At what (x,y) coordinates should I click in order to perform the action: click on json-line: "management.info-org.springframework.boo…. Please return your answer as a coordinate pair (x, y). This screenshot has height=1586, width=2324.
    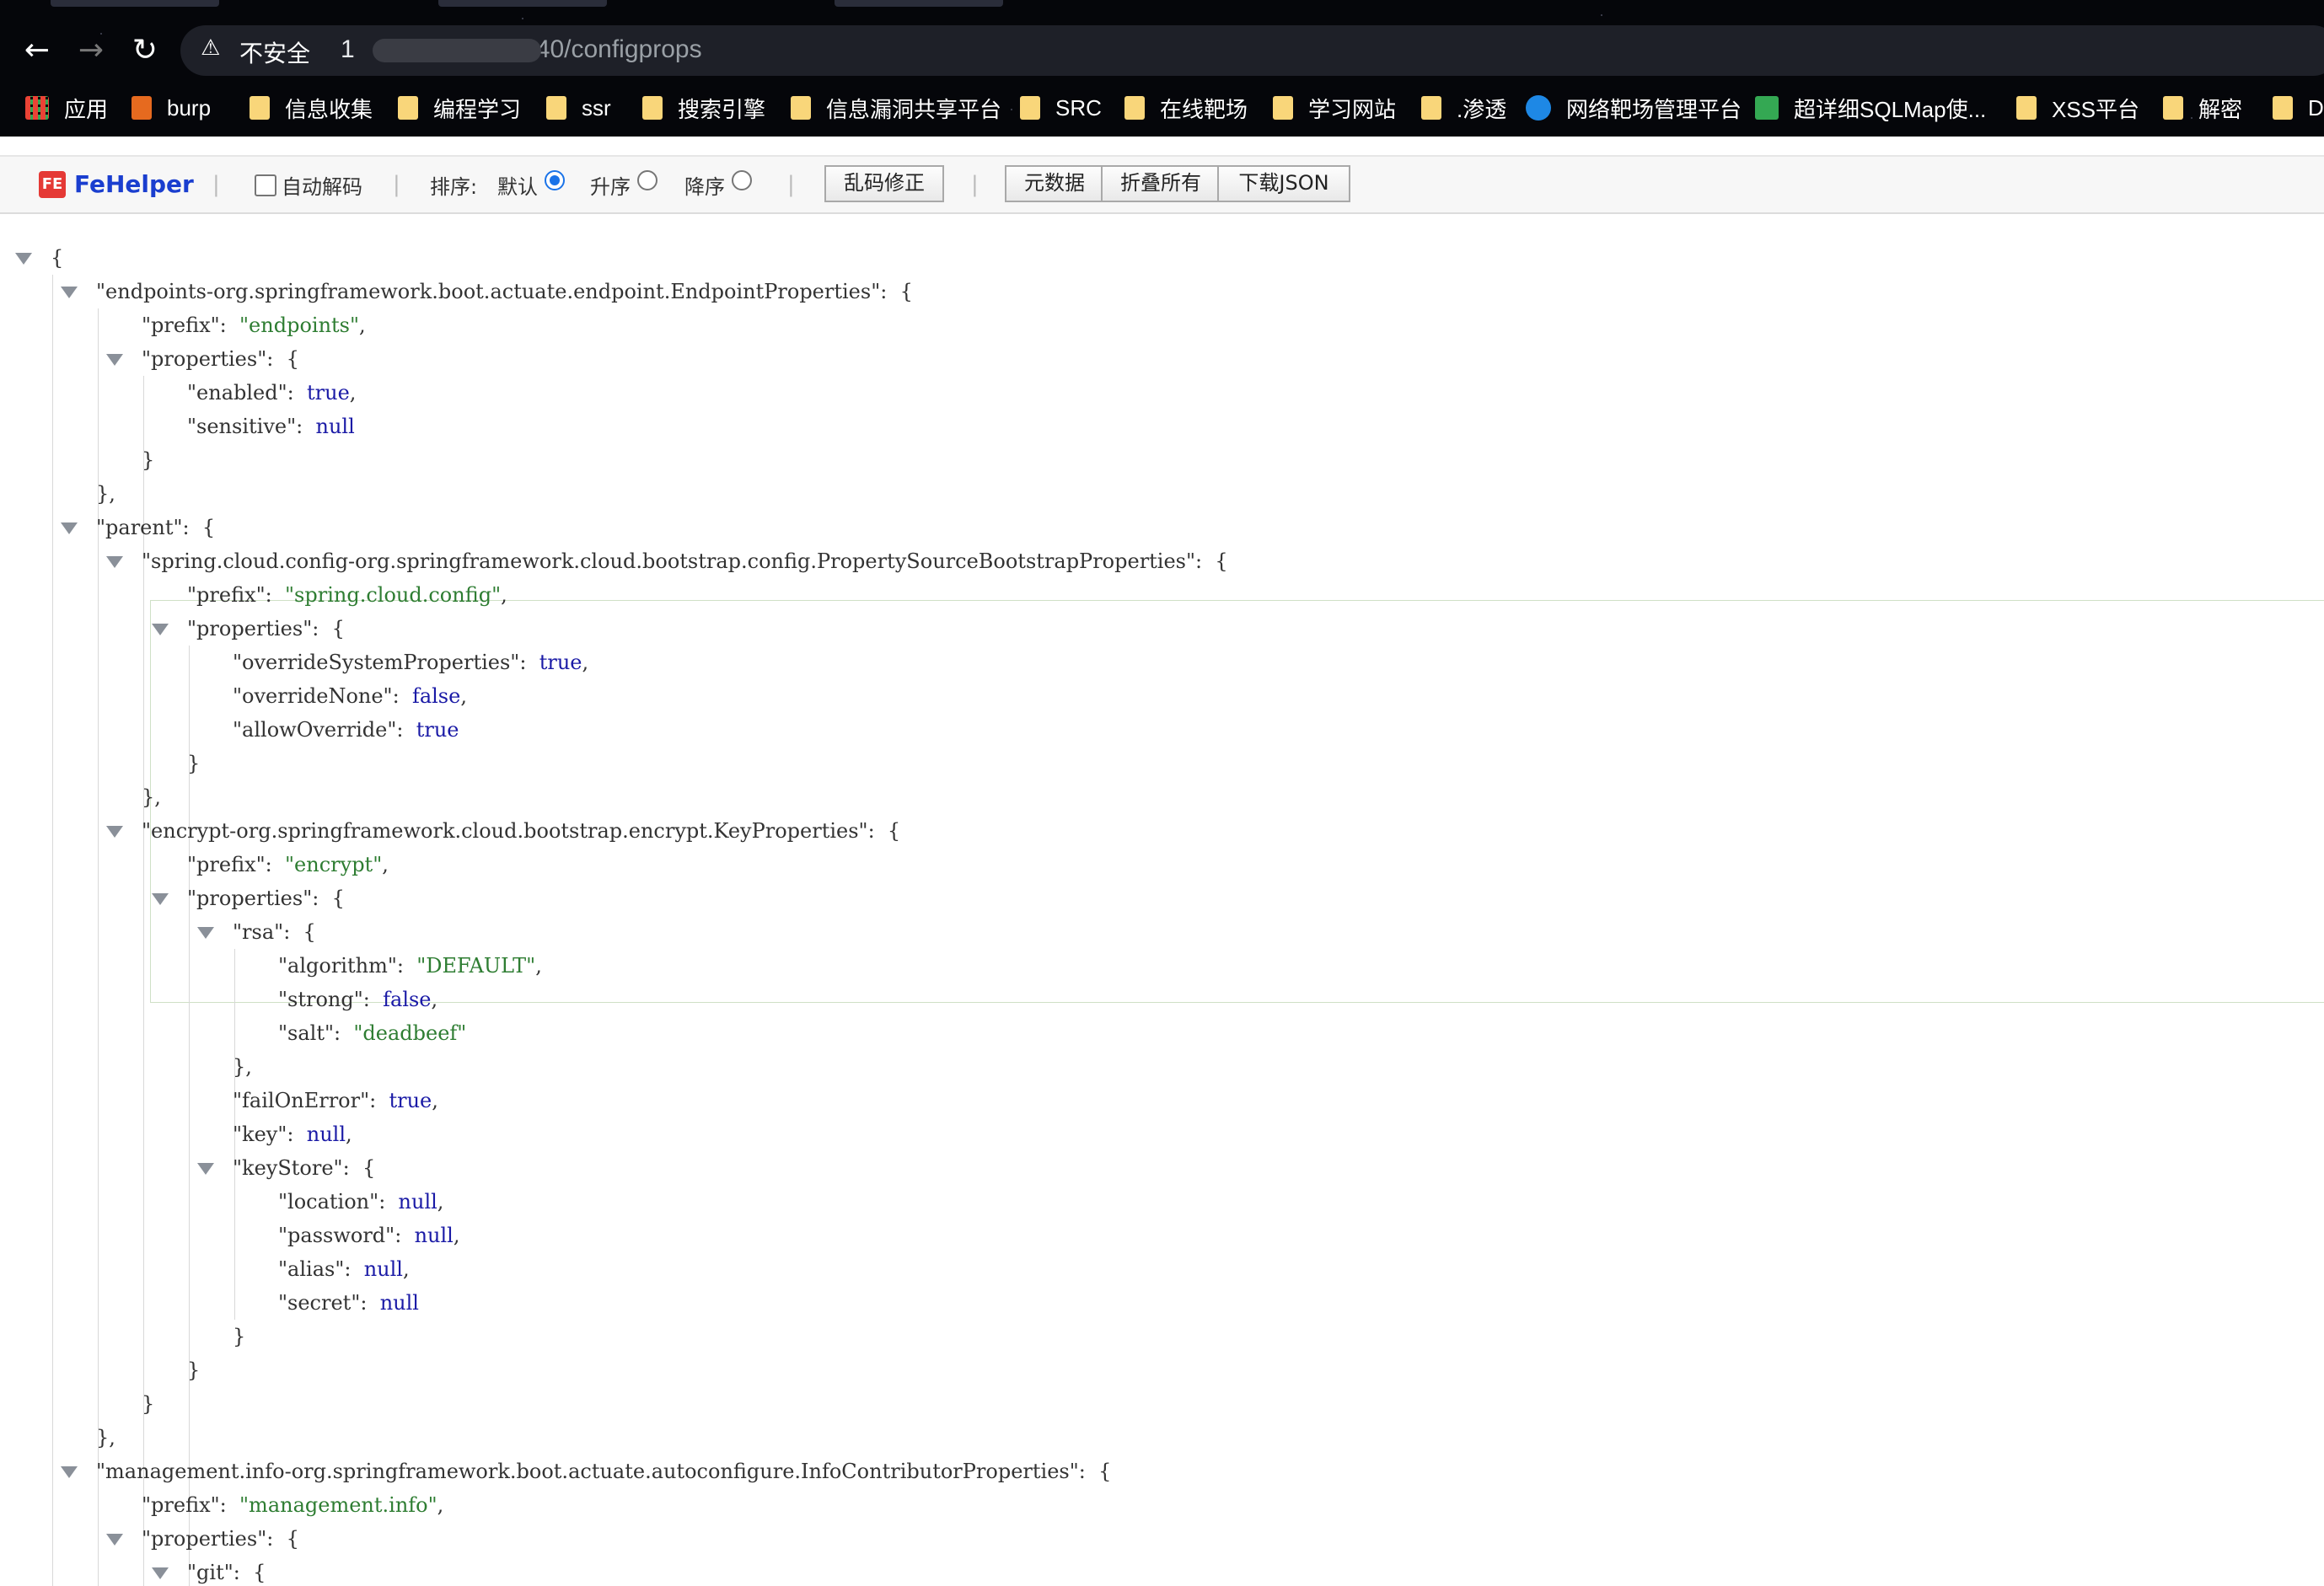
    Looking at the image, I should click on (603, 1471).